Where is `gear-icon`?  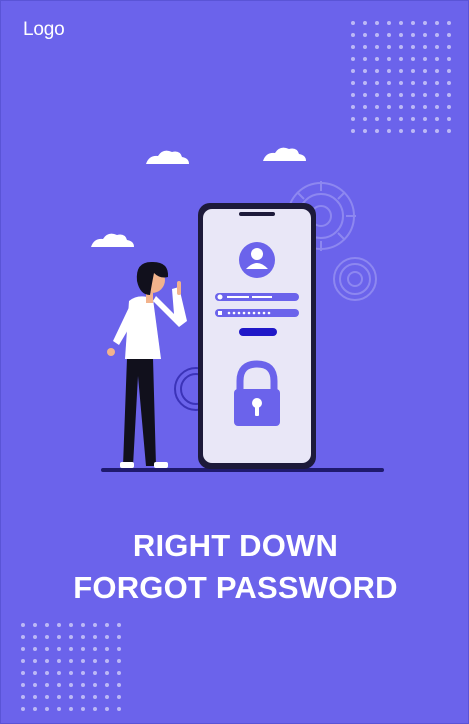
gear-icon is located at coordinates (355, 279).